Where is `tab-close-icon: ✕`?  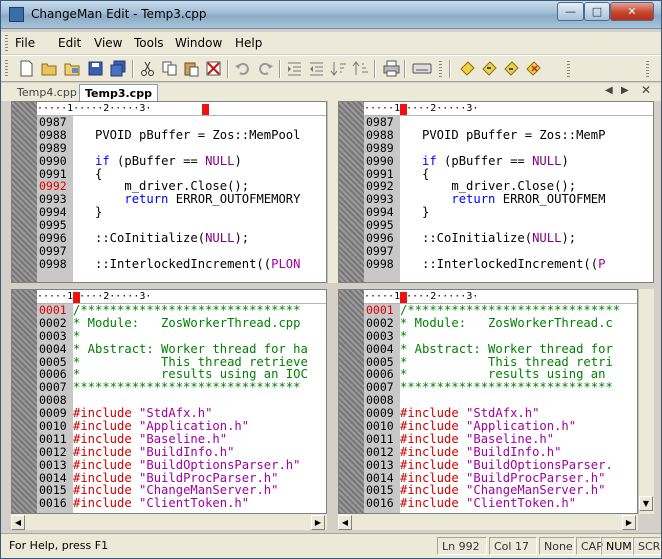 tab-close-icon: ✕ is located at coordinates (646, 90).